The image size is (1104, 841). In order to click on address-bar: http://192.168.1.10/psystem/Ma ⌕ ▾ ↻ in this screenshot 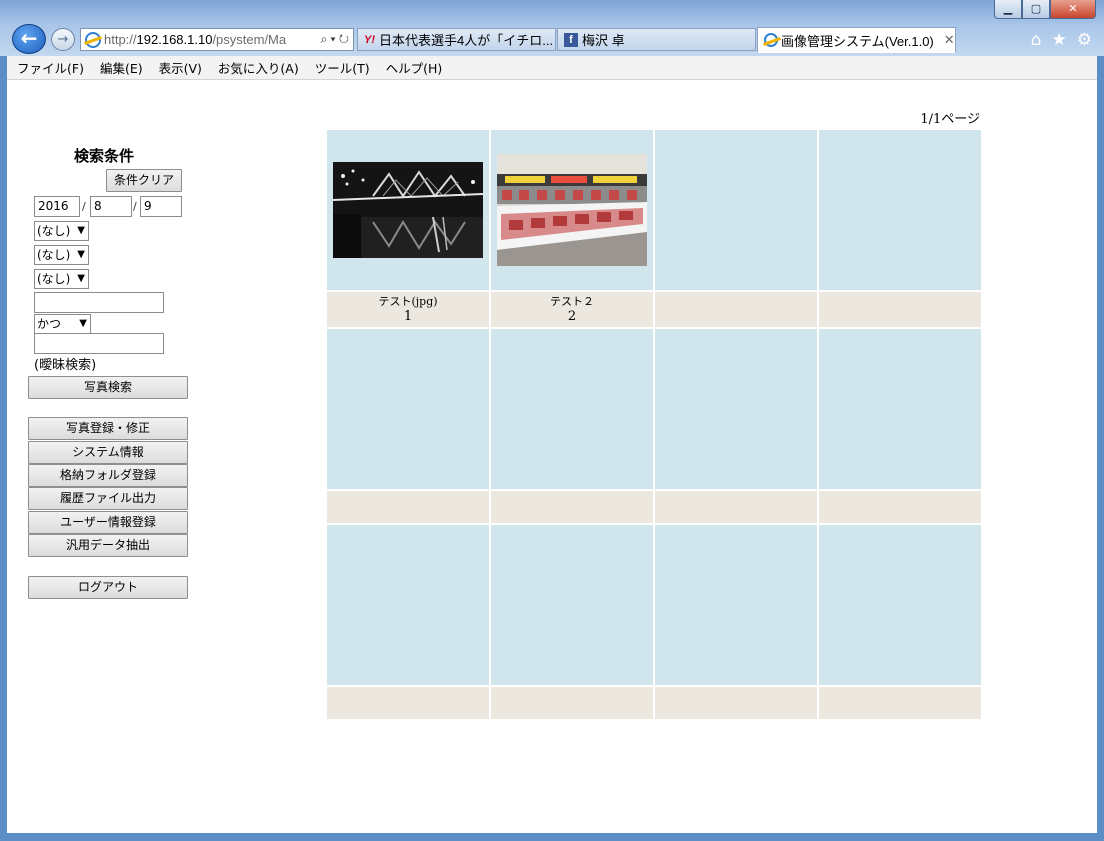, I will do `click(217, 39)`.